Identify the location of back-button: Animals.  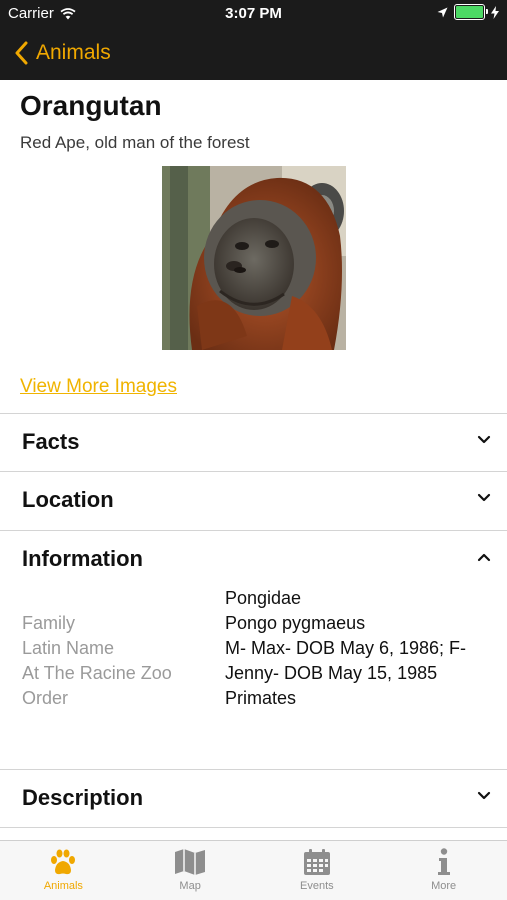
(62, 53).